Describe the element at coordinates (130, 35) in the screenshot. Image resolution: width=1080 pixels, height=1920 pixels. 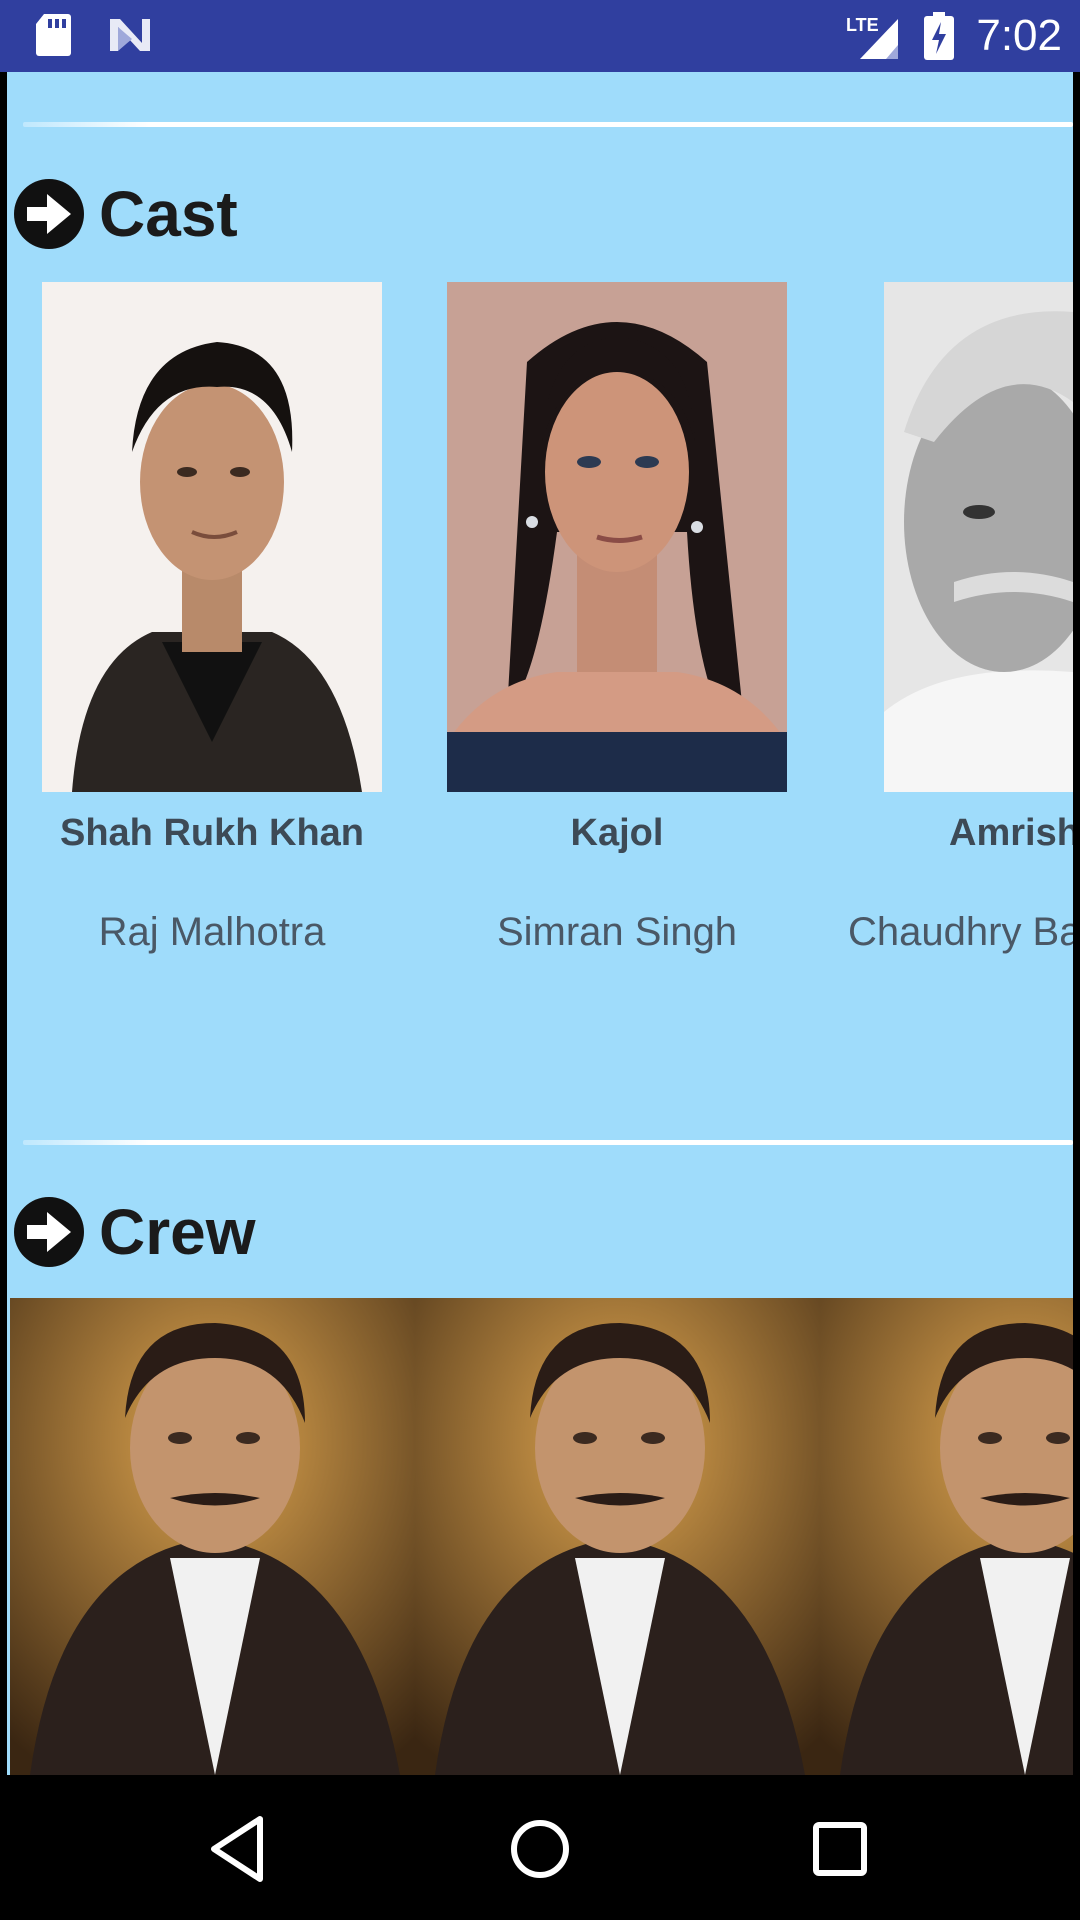
I see `n-logo-icon` at that location.